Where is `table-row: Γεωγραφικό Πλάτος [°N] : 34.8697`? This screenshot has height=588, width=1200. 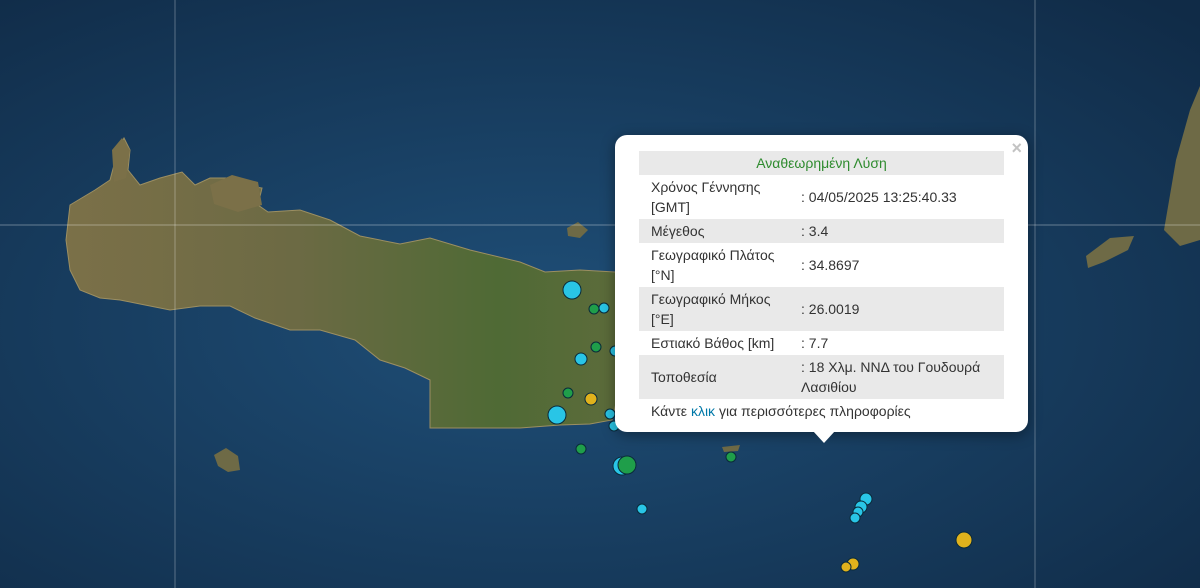 table-row: Γεωγραφικό Πλάτος [°N] : 34.8697 is located at coordinates (821, 265).